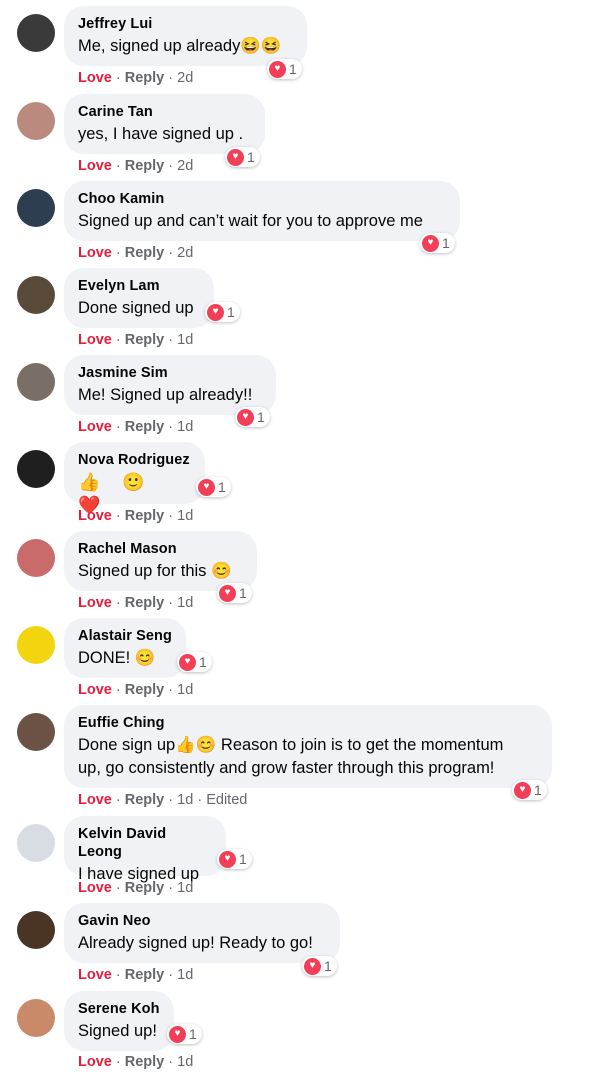 The image size is (597, 1080). What do you see at coordinates (145, 843) in the screenshot?
I see `commenter-name: Kelvin David Leong` at bounding box center [145, 843].